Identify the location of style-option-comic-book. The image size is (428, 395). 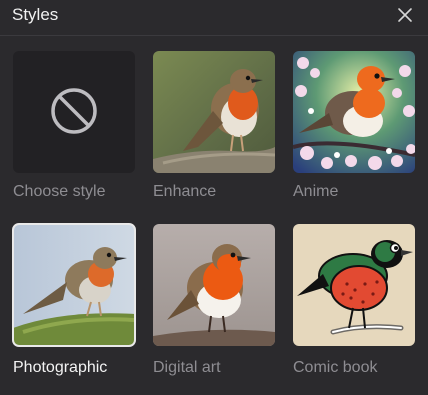
(354, 285).